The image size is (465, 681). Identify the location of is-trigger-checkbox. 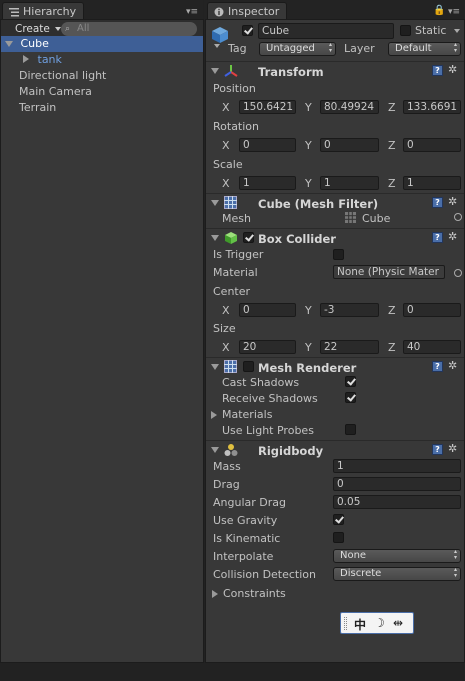
(338, 254).